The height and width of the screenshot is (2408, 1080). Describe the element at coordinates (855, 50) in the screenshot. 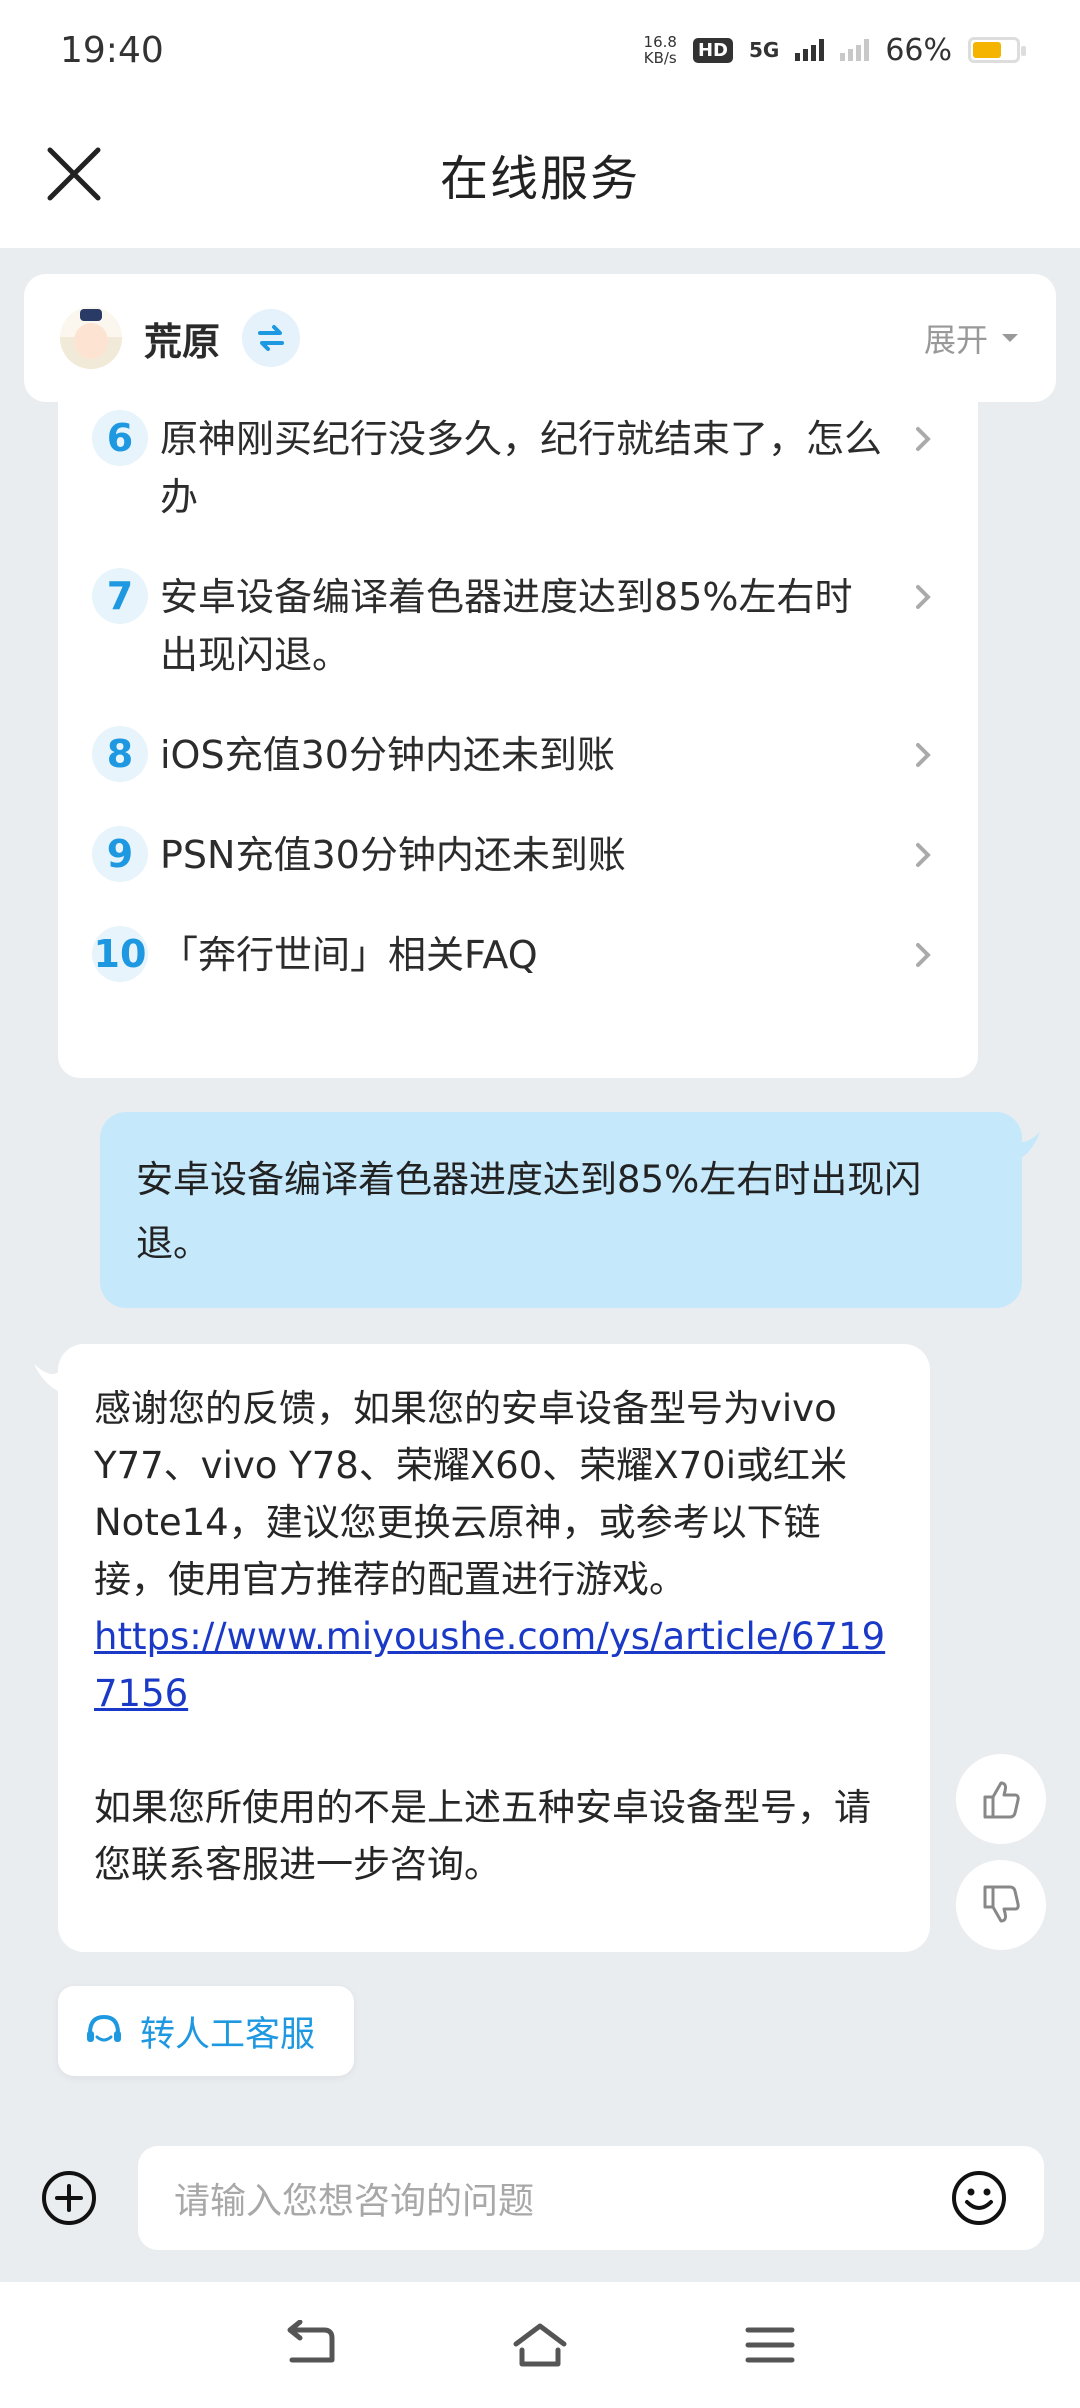

I see `signal-secondary-icon` at that location.